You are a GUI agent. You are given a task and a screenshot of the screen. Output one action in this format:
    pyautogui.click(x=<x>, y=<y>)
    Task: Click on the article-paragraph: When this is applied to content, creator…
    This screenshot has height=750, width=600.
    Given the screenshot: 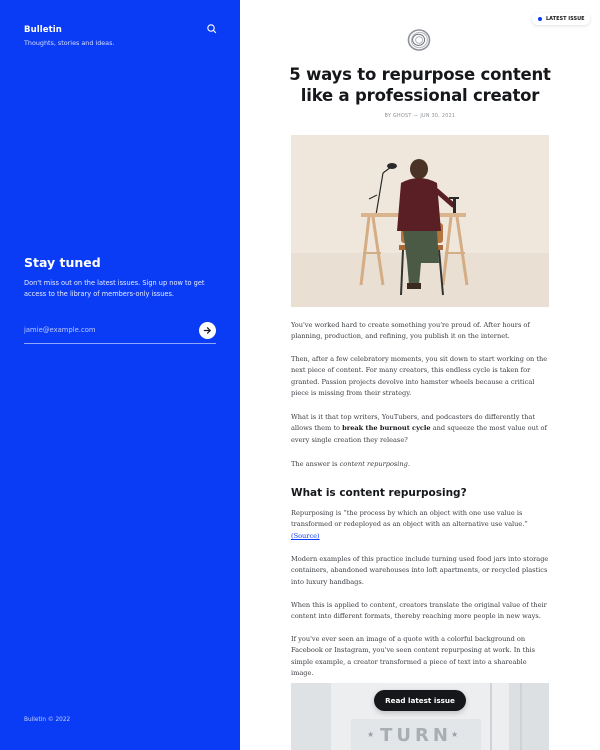 What is the action you would take?
    pyautogui.click(x=419, y=611)
    